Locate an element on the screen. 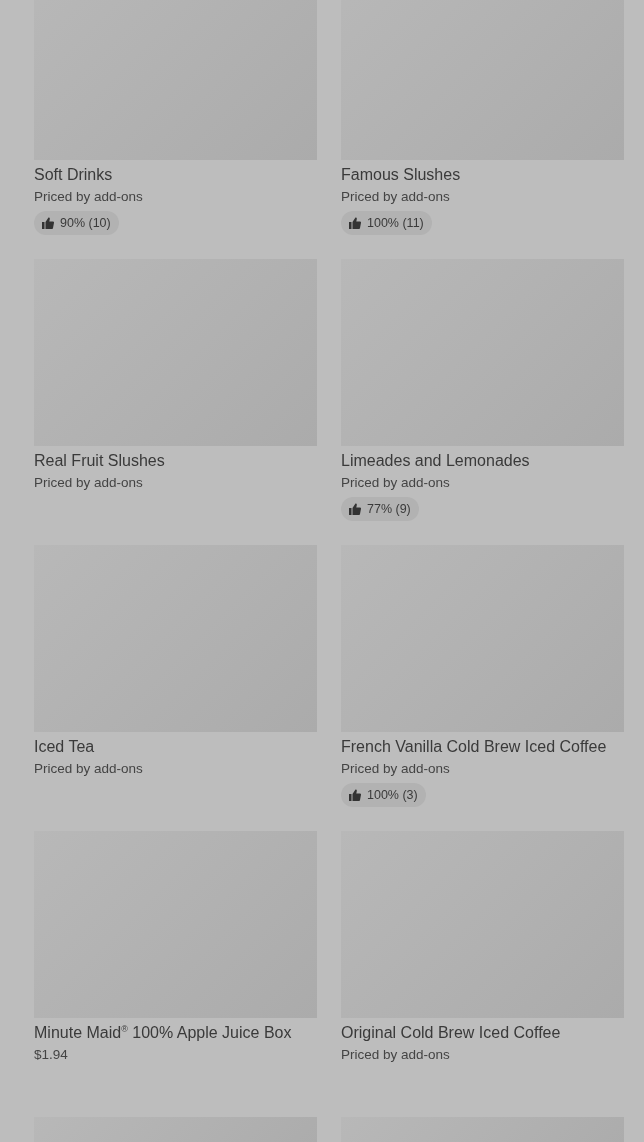 This screenshot has height=1142, width=644. item-title: French Vanilla Cold Brew Iced Coffee is located at coordinates (482, 747).